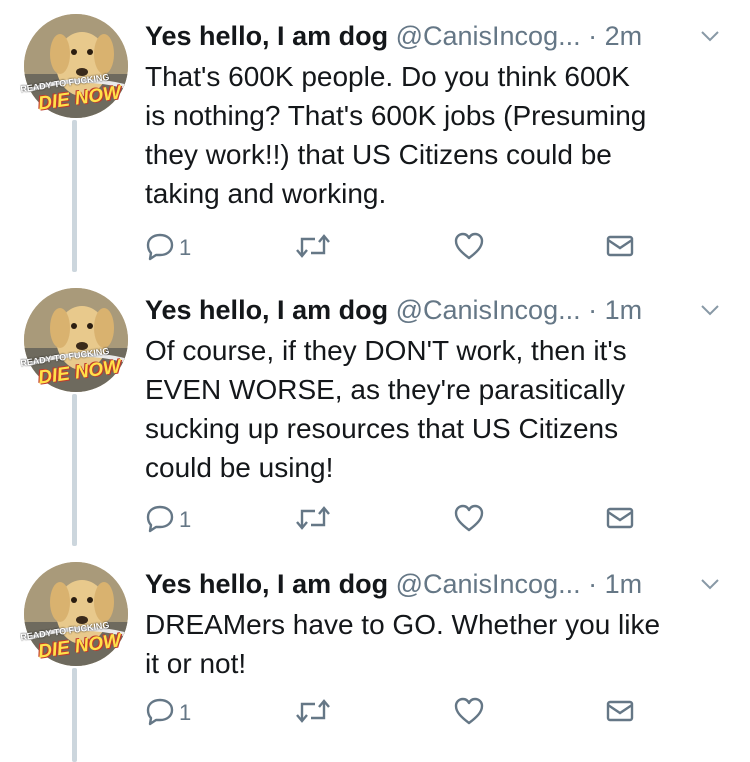  I want to click on tweet-header: Yes hello, I am dog @CanisIncog... · 2m, so click(437, 36).